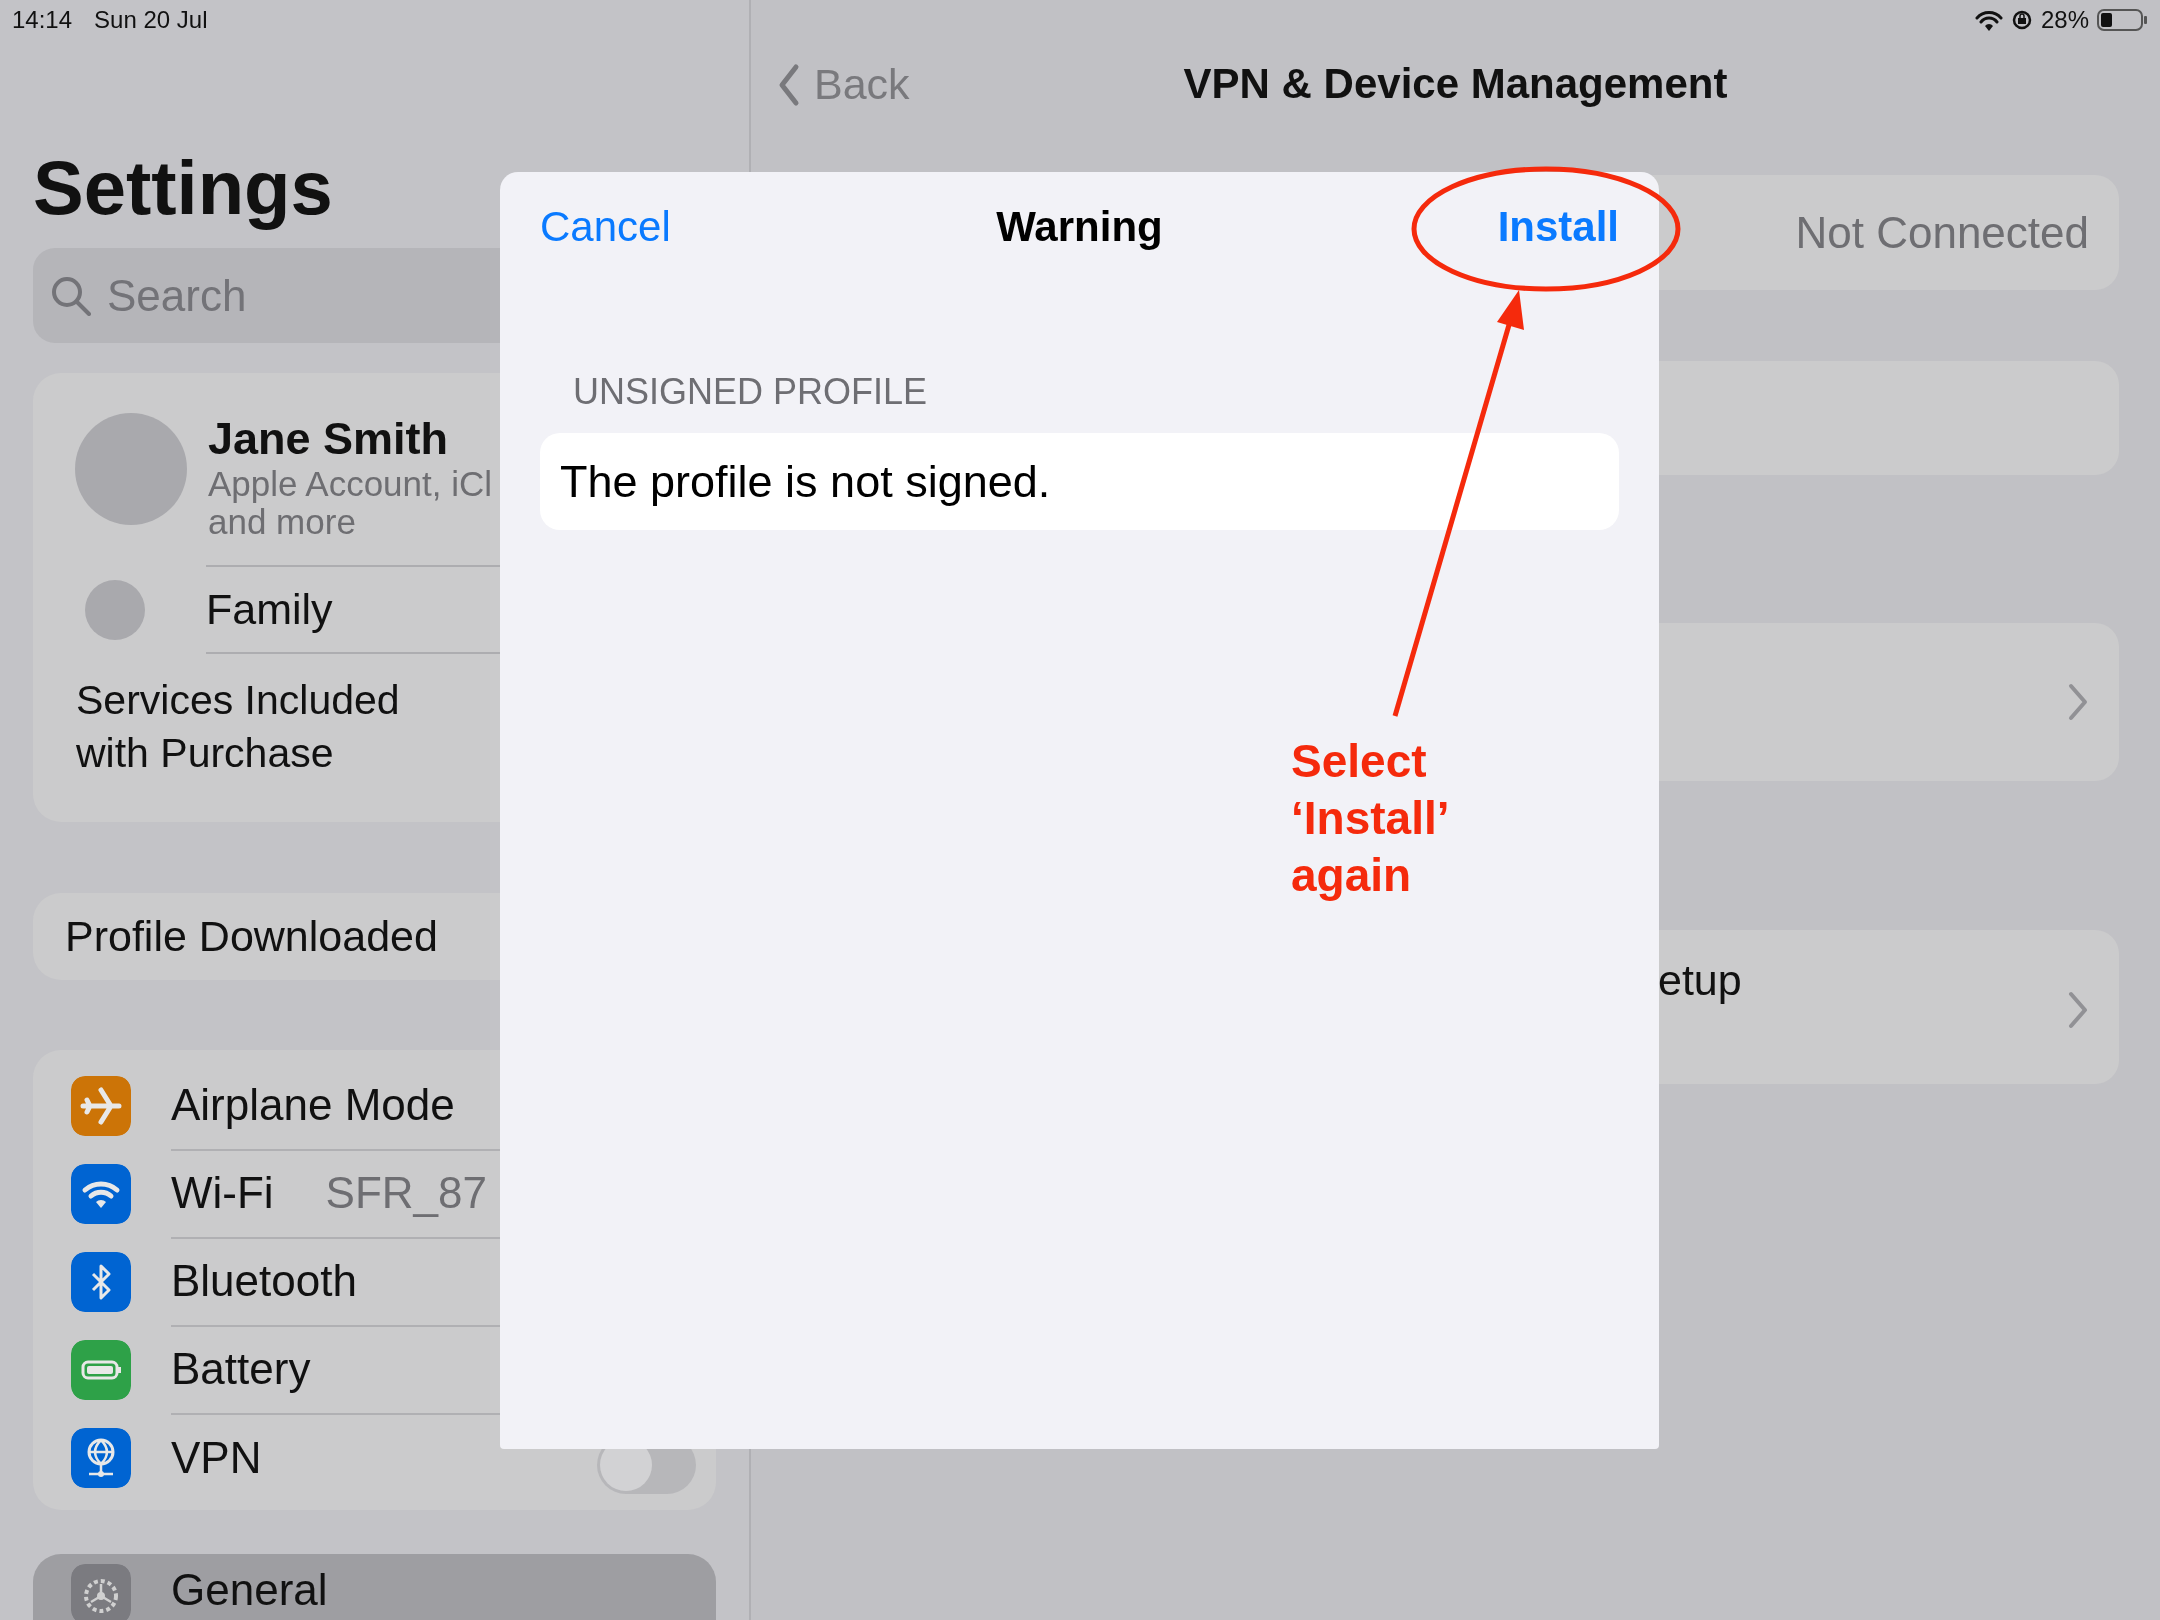  I want to click on settings-row-label: Battery, so click(241, 1369).